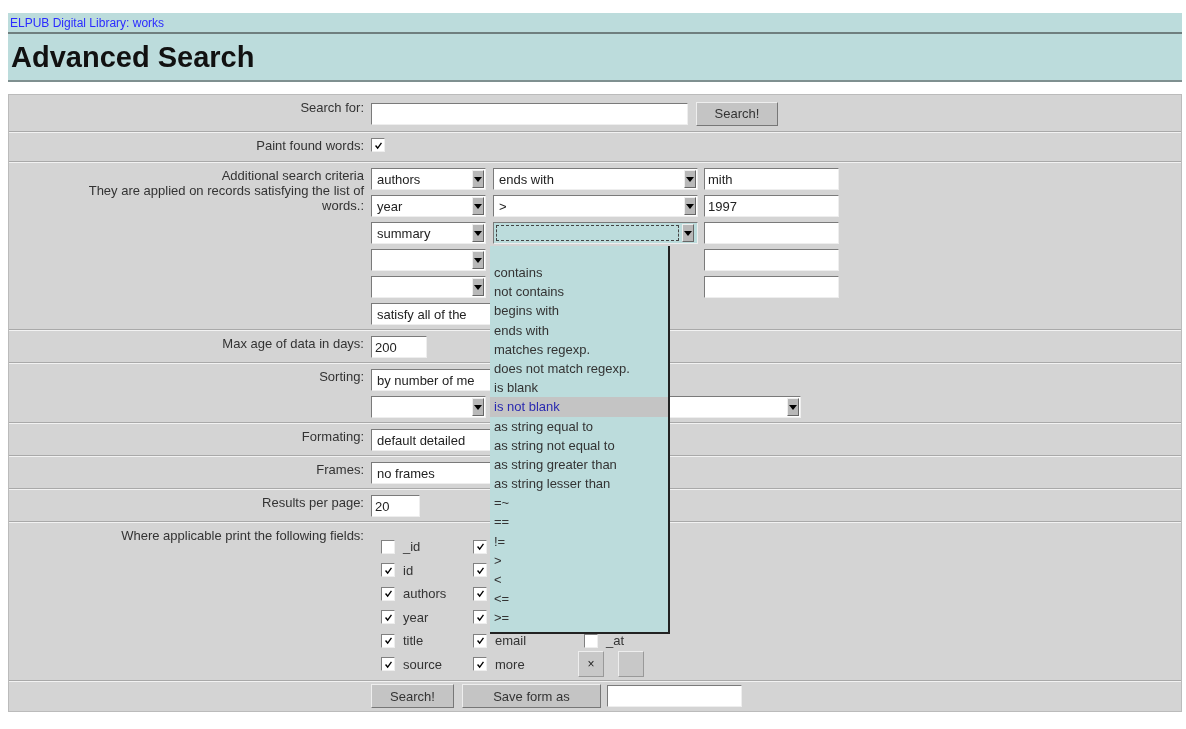 The image size is (1186, 729). I want to click on operator-select: ends with, so click(595, 179).